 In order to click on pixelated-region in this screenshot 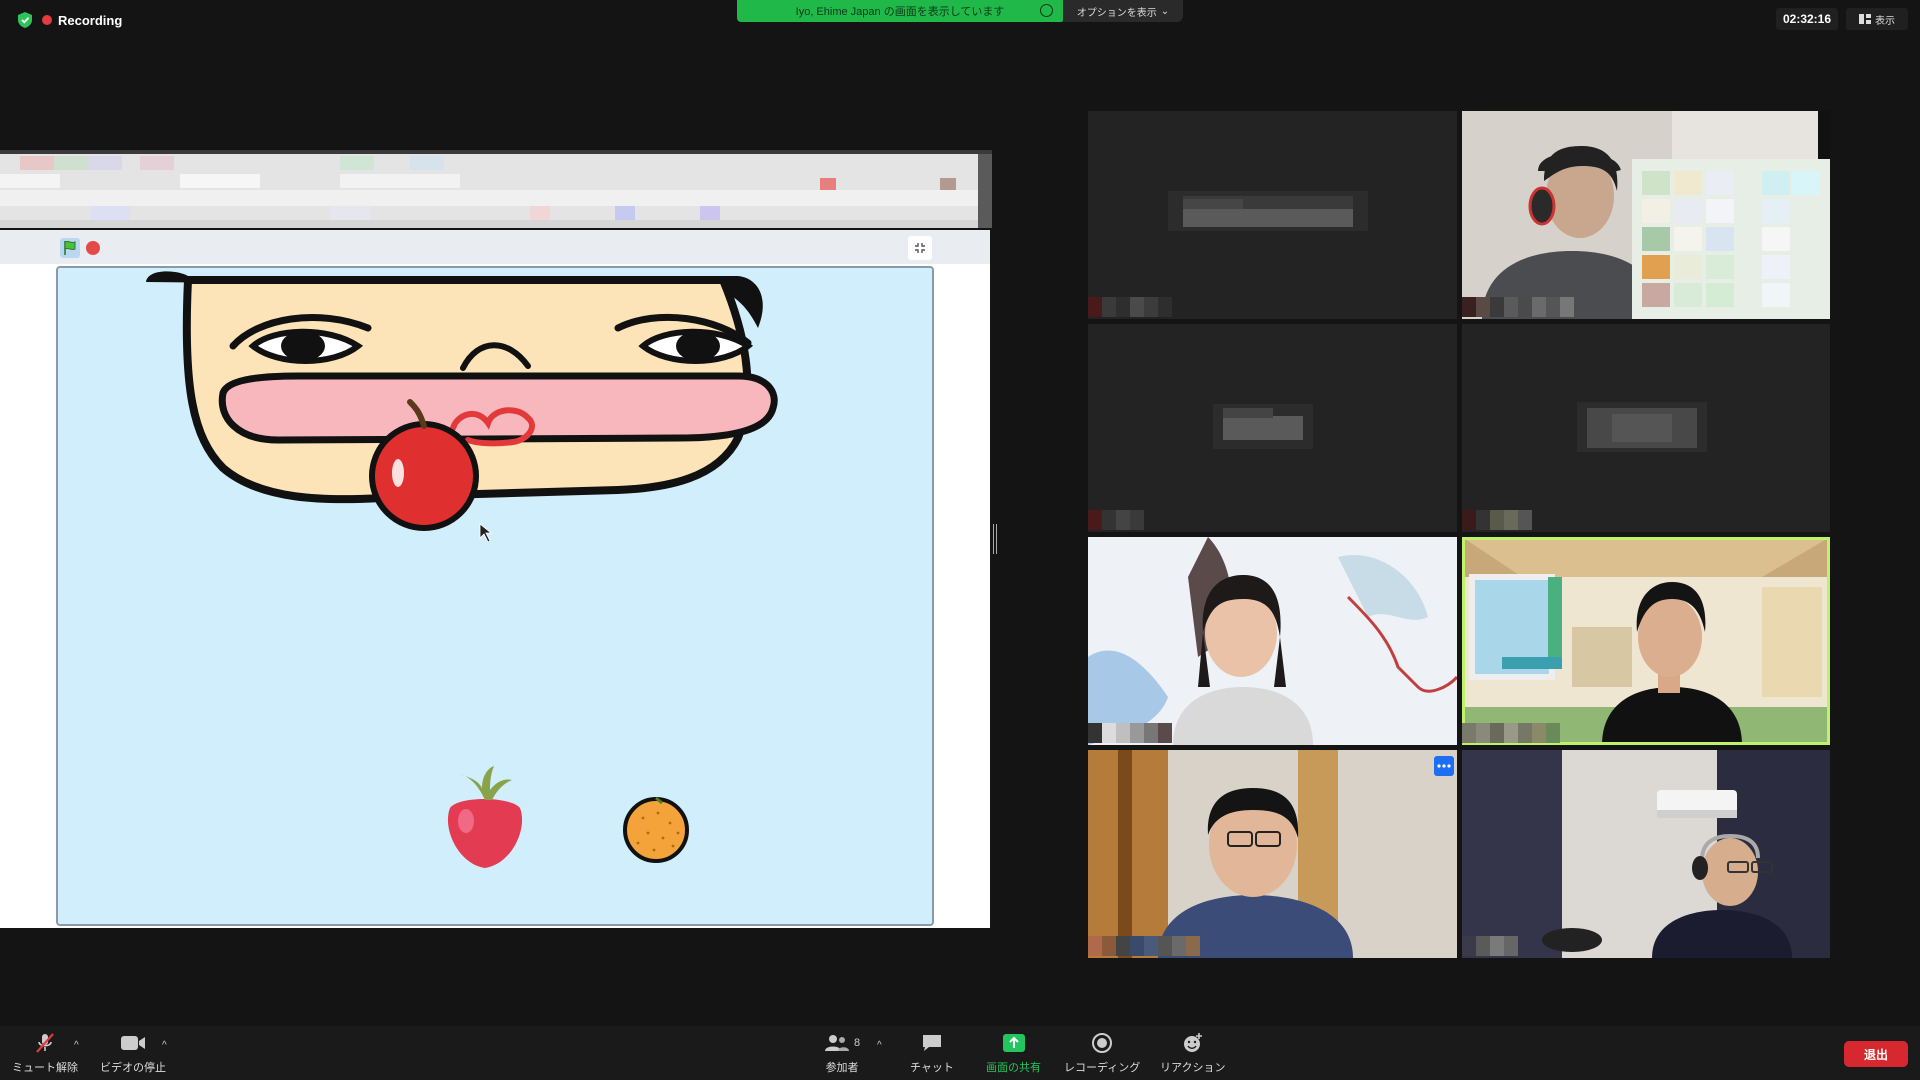, I will do `click(496, 189)`.